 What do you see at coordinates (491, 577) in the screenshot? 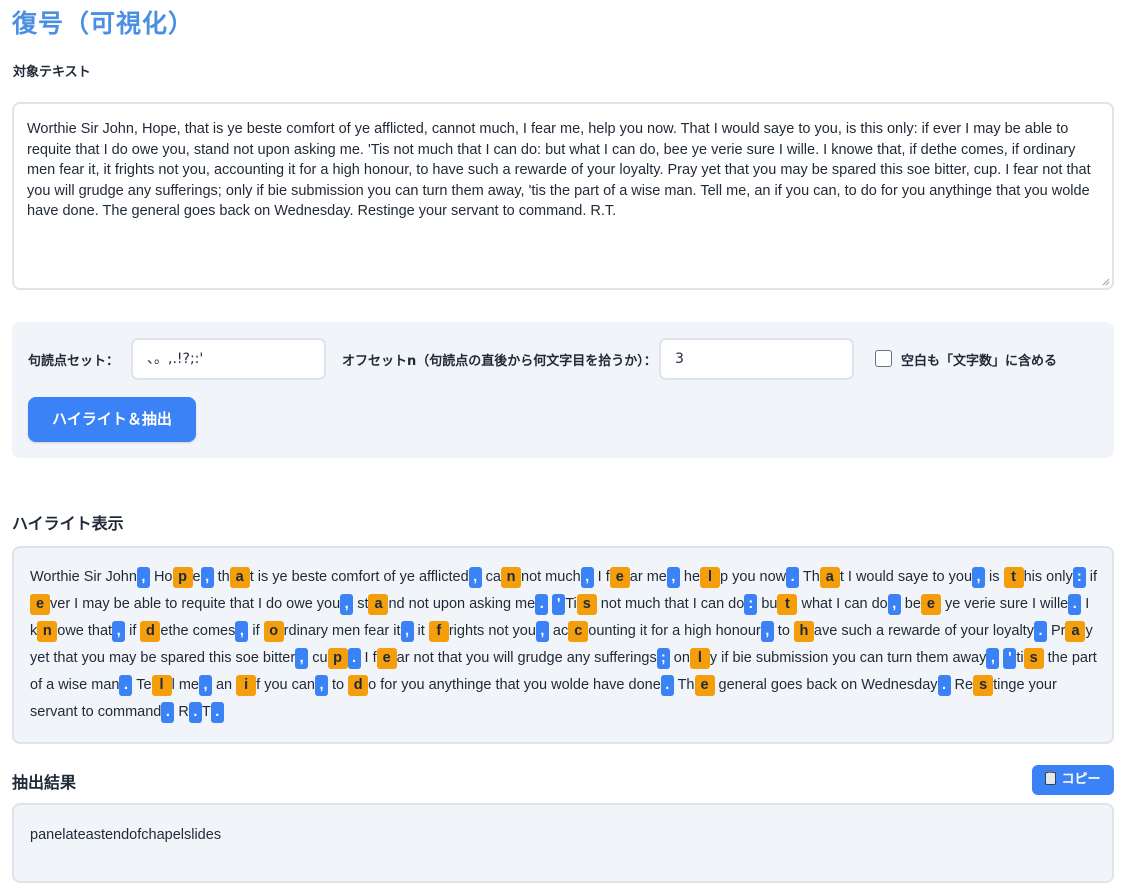
I see `highlight-text-segment: ca` at bounding box center [491, 577].